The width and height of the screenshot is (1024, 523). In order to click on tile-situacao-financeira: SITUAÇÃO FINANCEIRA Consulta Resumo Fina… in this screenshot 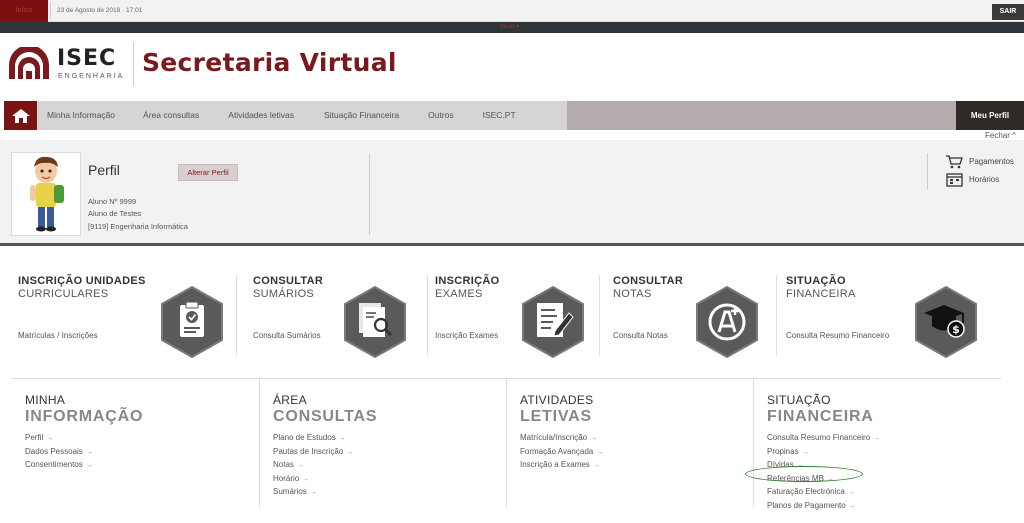, I will do `click(891, 320)`.